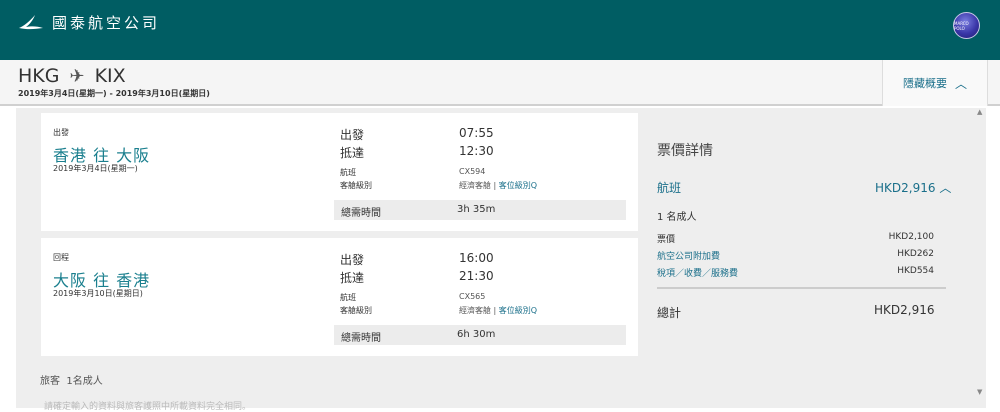  Describe the element at coordinates (500, 30) in the screenshot. I see `top-header-bar: 國泰航空公司 MARCO POLO` at that location.